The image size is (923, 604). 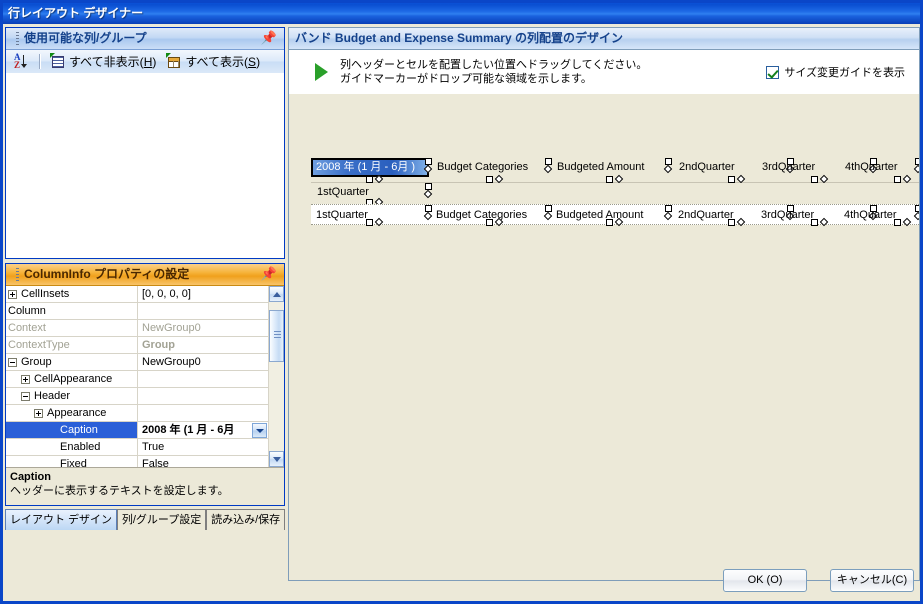 I want to click on property-row: CellAppearance, so click(x=137, y=379).